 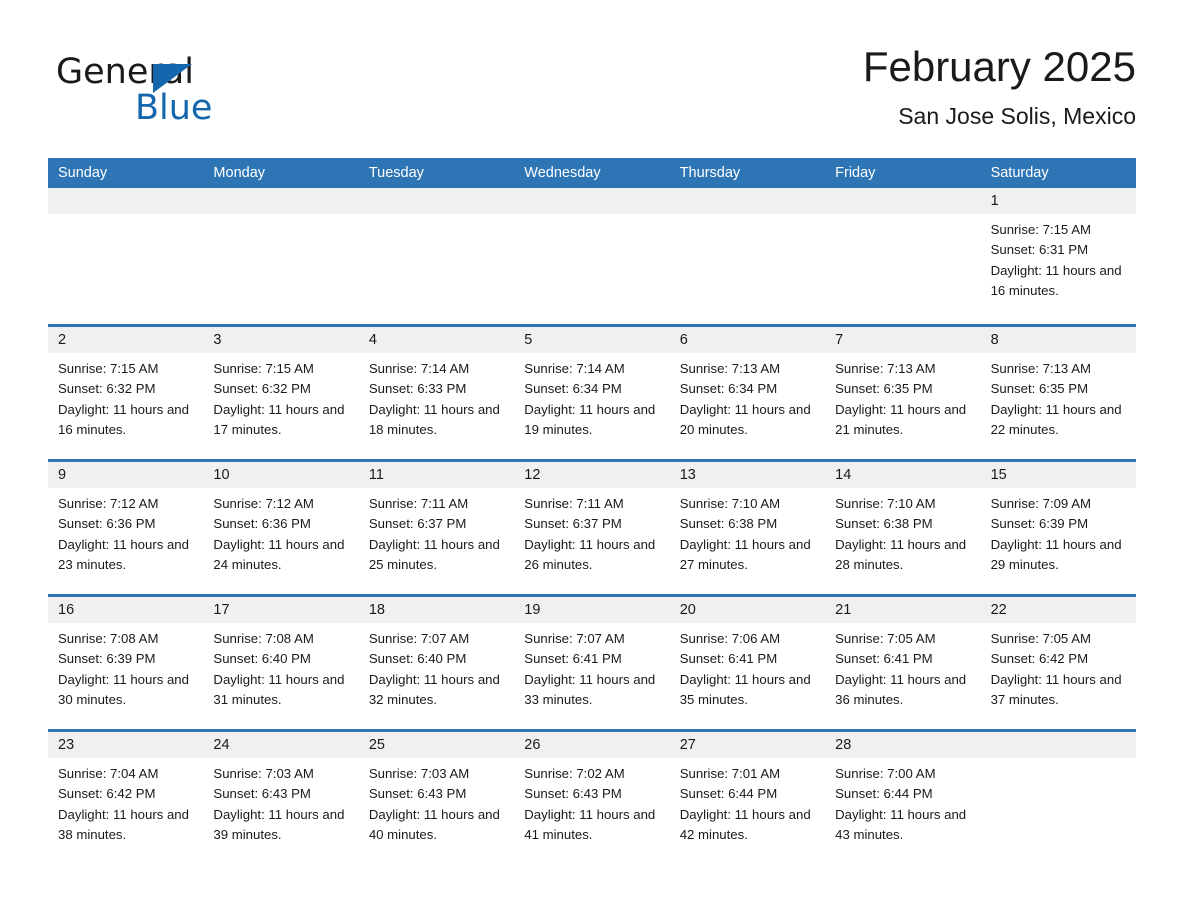 What do you see at coordinates (574, 638) in the screenshot?
I see `sunrise-text: Sunrise: 7:07 AM` at bounding box center [574, 638].